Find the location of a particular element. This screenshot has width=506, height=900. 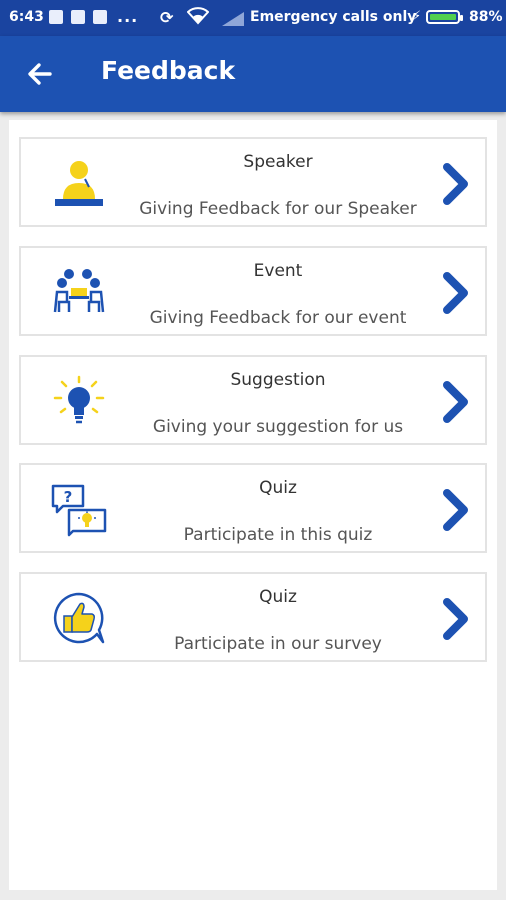

wifi-icon is located at coordinates (198, 18).